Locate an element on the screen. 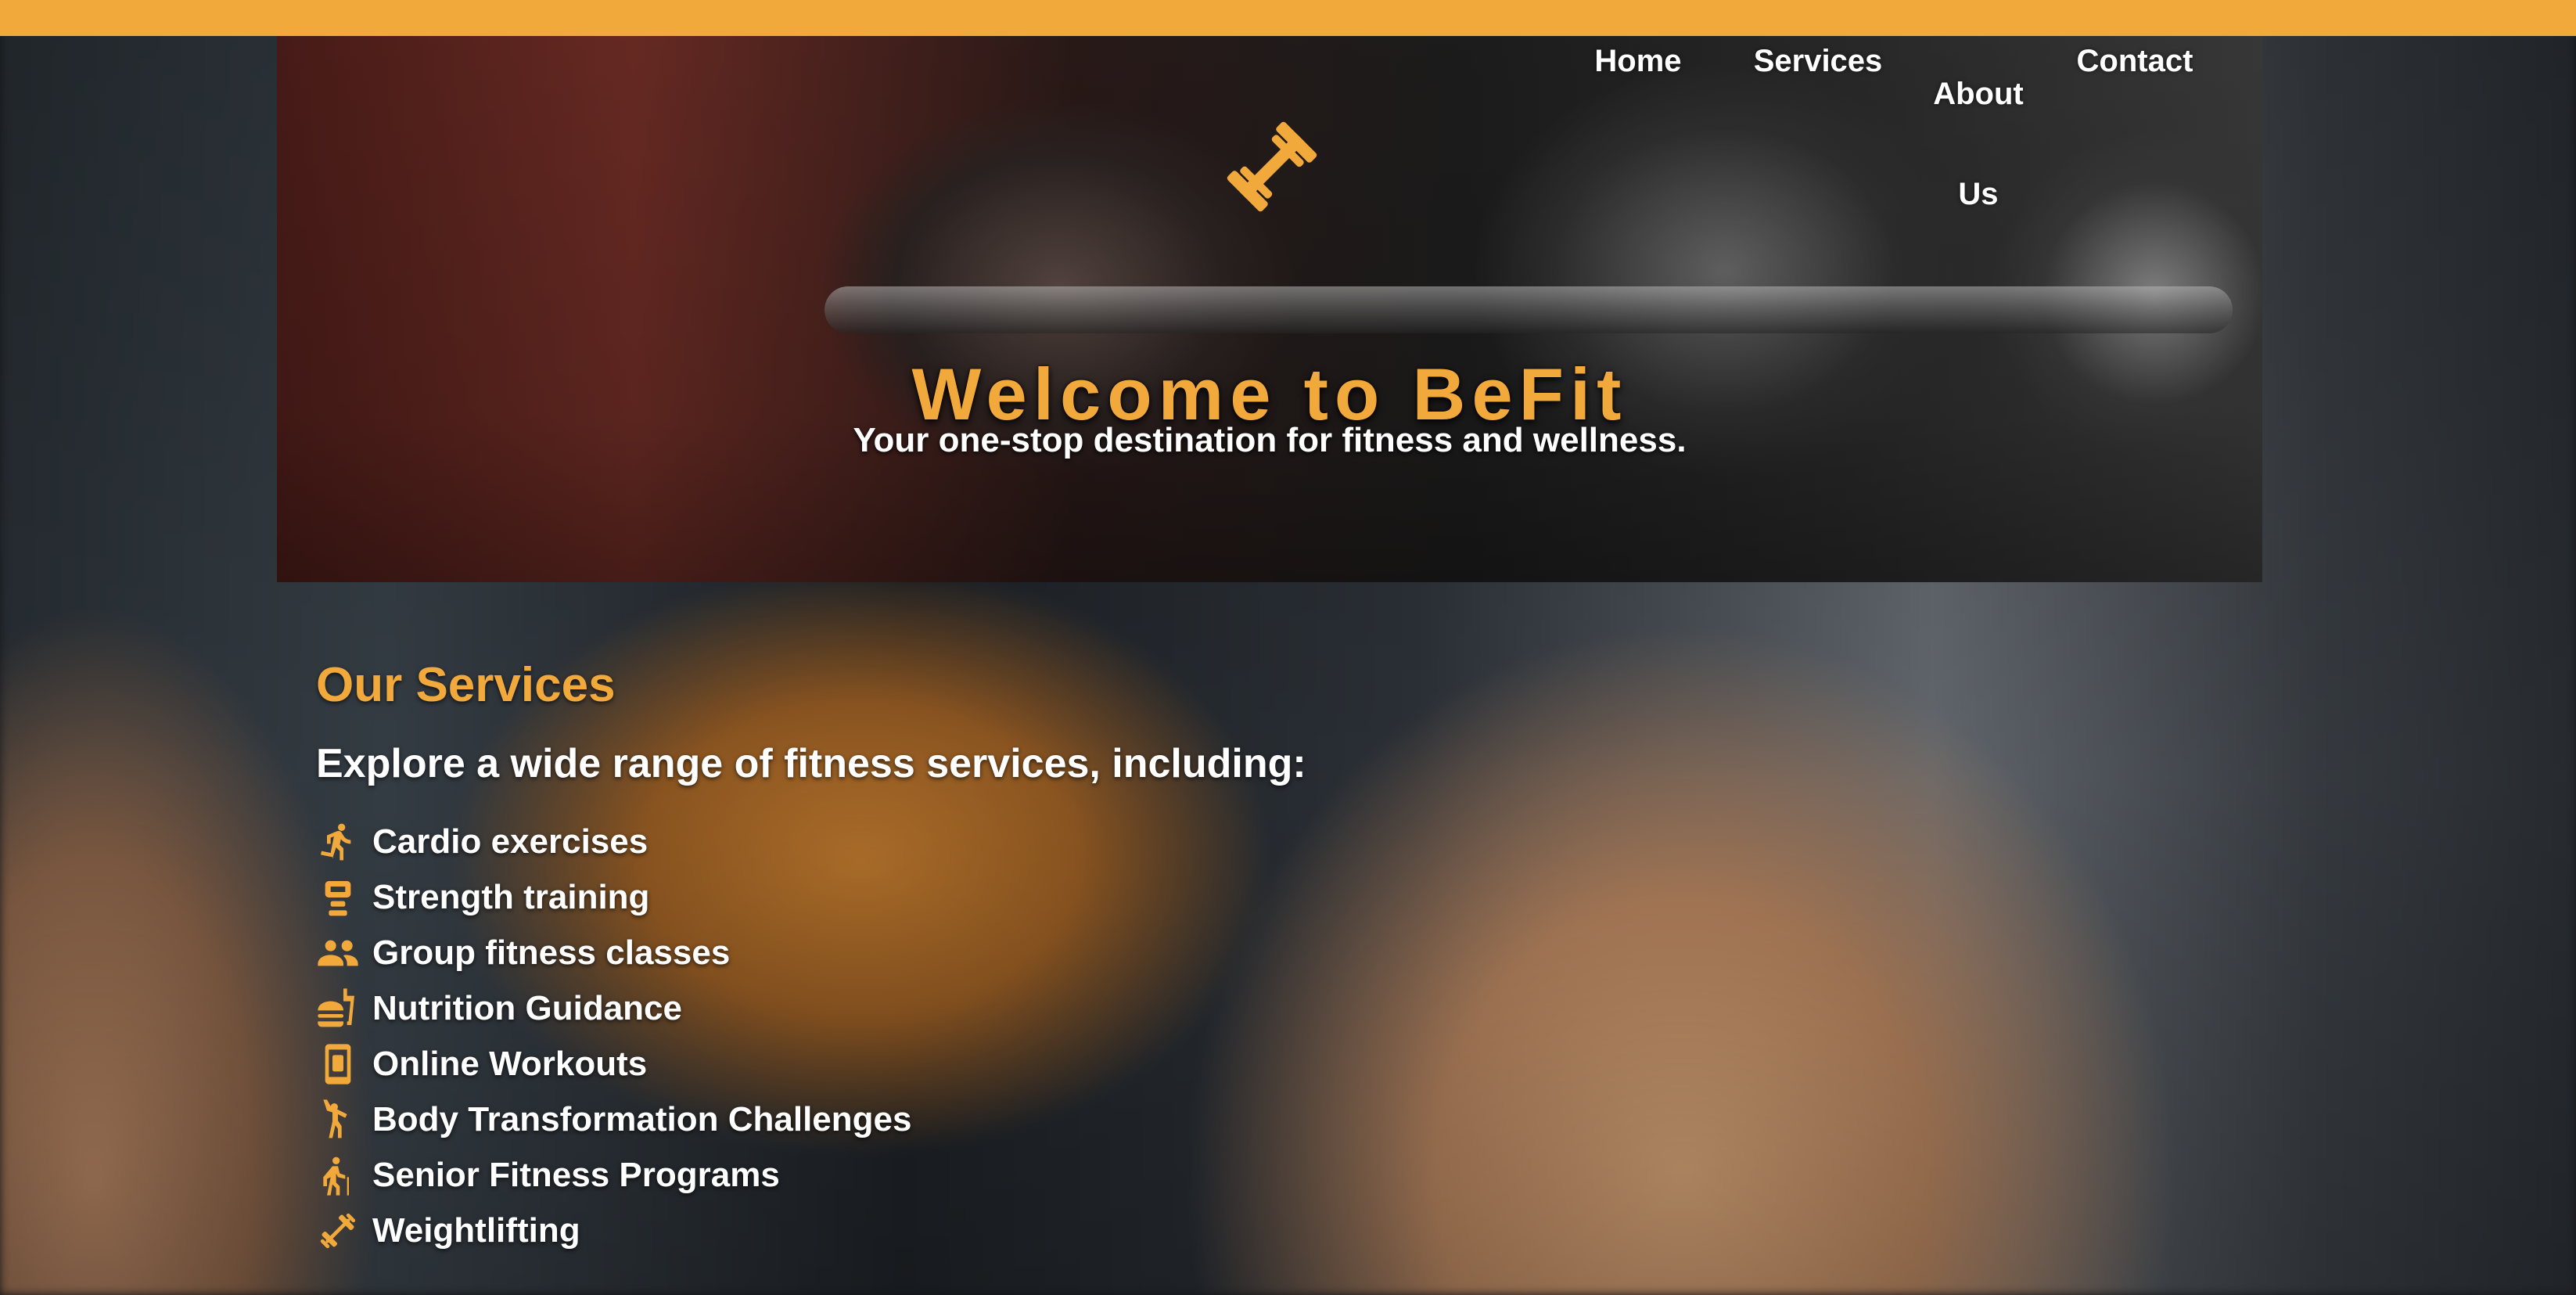 The width and height of the screenshot is (2576, 1295). service-item-weightlifting: Weightlifting is located at coordinates (1020, 1231).